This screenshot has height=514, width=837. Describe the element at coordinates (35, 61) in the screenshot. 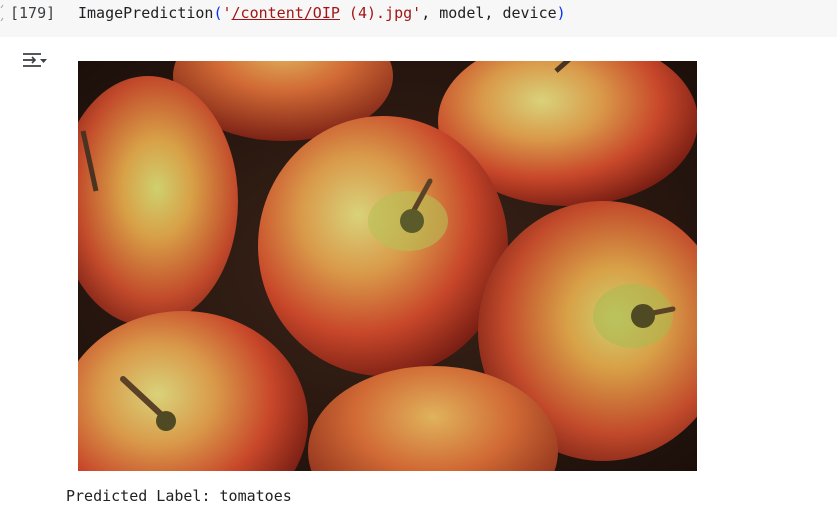

I see `output-collapse-icon` at that location.